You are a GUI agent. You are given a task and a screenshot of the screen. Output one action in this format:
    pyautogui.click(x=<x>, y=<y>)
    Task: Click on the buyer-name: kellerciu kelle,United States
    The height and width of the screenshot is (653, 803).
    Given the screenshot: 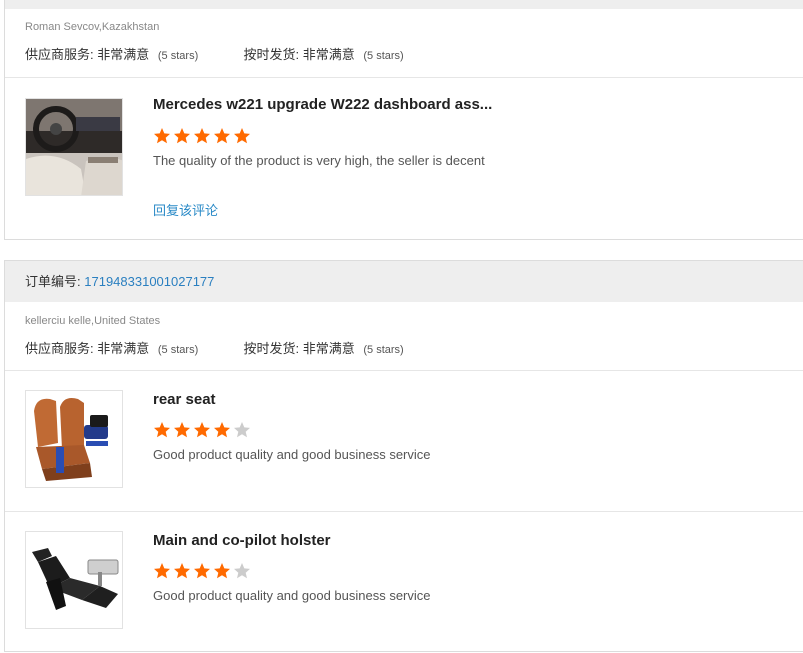 What is the action you would take?
    pyautogui.click(x=93, y=321)
    